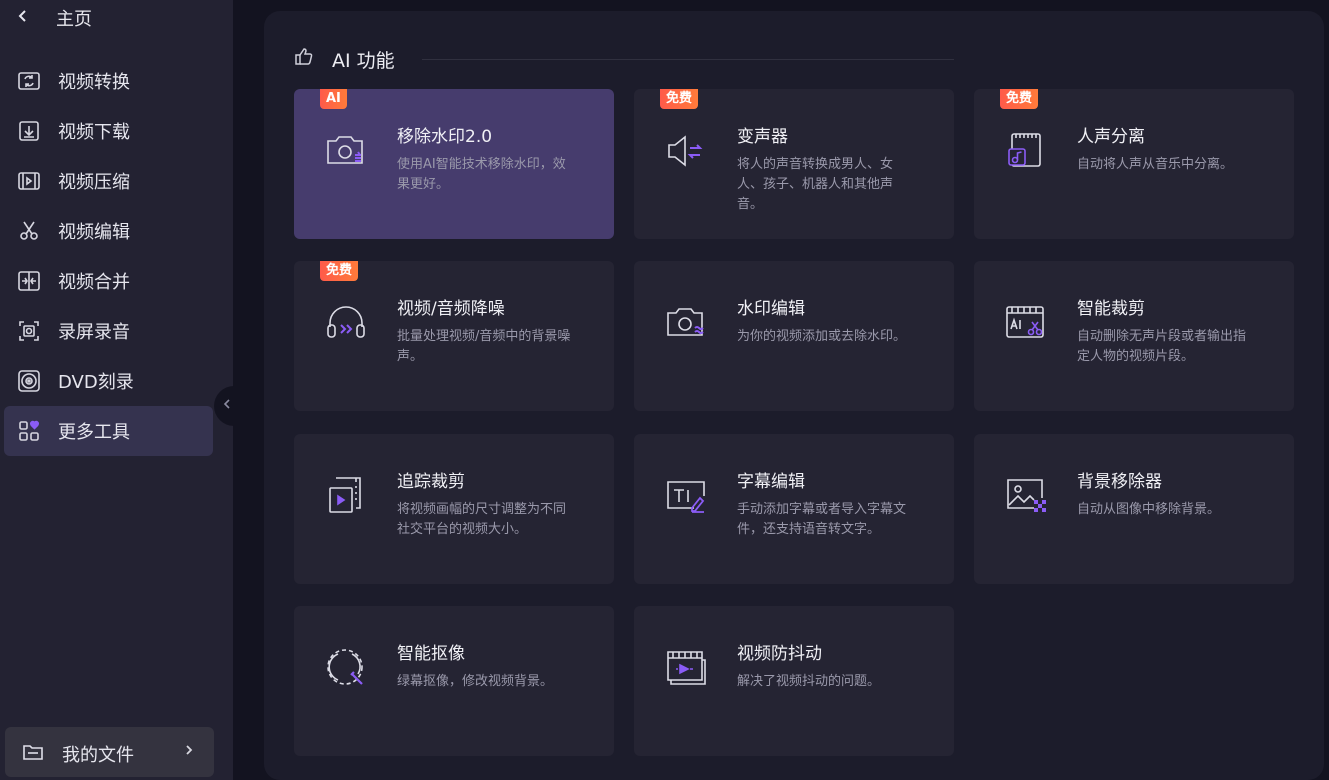  What do you see at coordinates (1119, 482) in the screenshot?
I see `card-title: 背景移除器` at bounding box center [1119, 482].